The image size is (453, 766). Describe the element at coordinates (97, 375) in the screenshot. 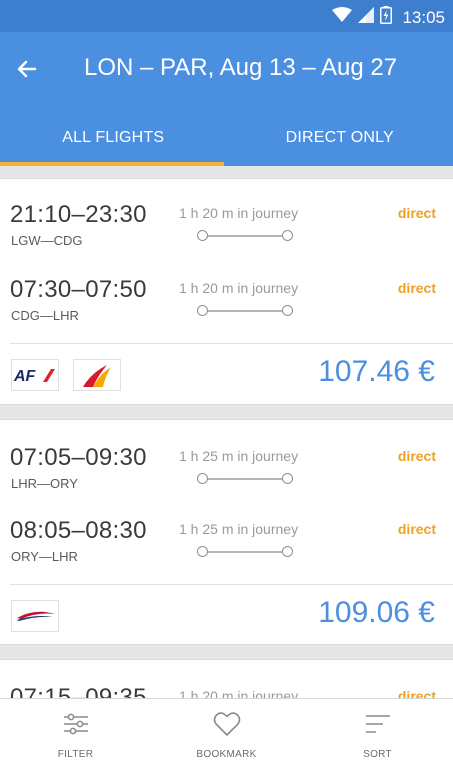

I see `iberia-logo` at that location.